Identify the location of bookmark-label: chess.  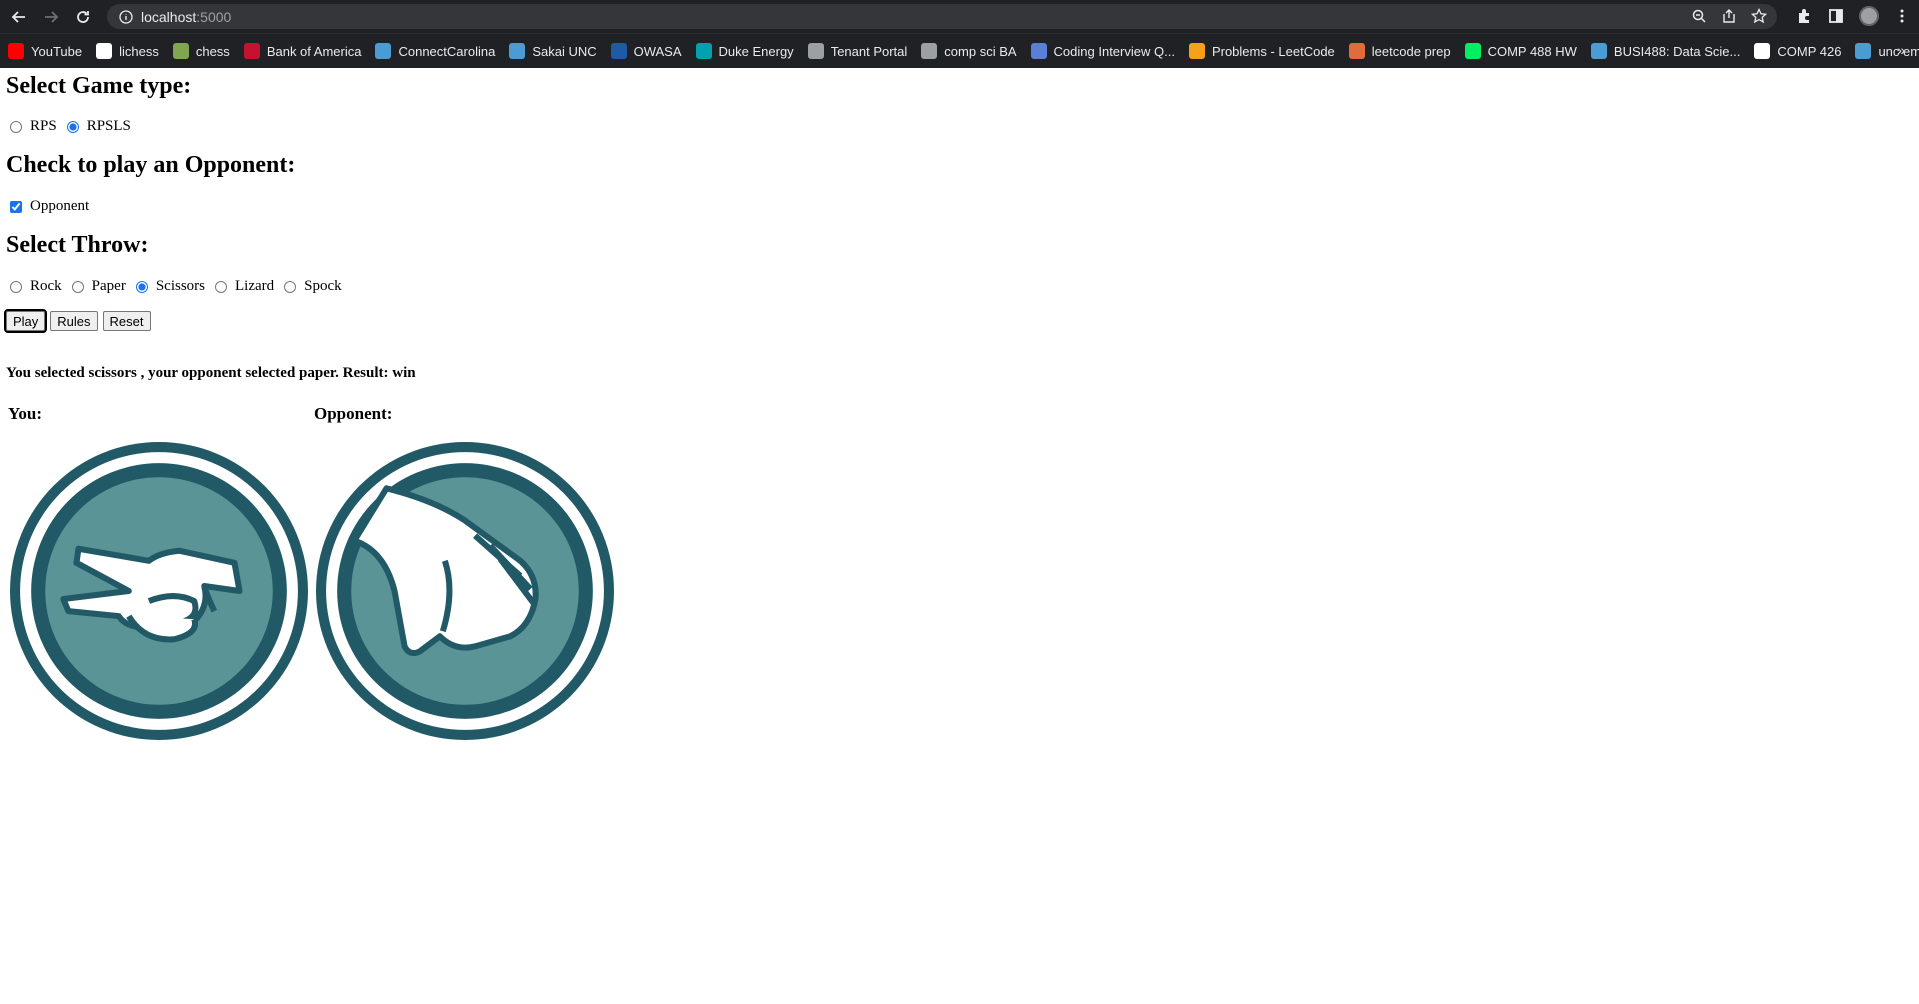
(212, 51).